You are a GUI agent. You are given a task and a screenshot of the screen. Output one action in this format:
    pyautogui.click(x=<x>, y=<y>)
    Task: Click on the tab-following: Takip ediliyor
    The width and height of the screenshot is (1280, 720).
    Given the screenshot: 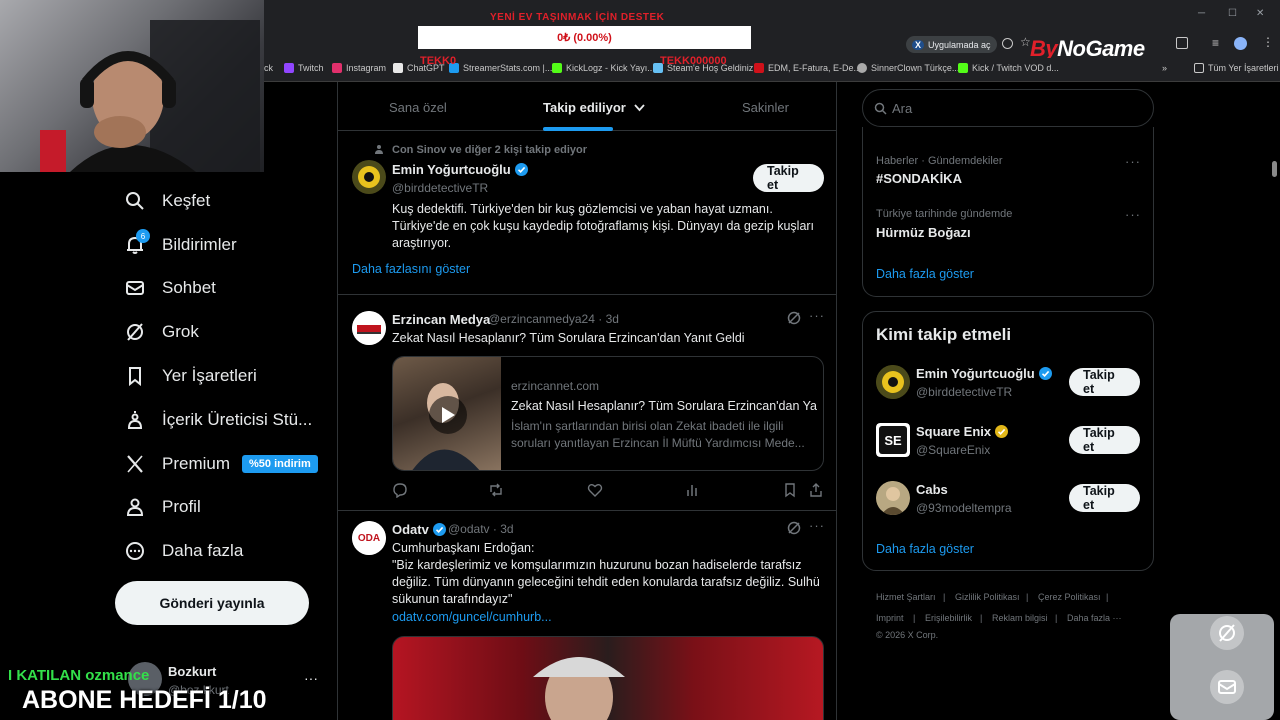 What is the action you would take?
    pyautogui.click(x=594, y=107)
    